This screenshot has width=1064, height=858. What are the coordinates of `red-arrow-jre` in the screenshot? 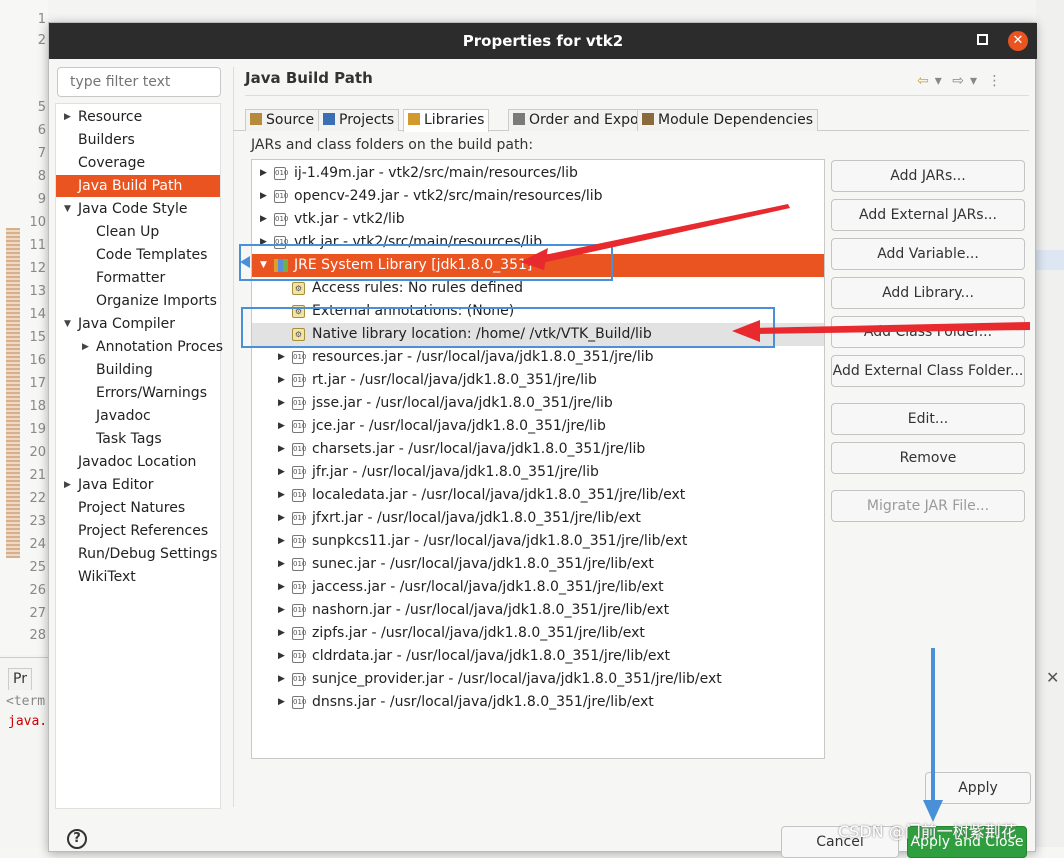 It's located at (659, 235).